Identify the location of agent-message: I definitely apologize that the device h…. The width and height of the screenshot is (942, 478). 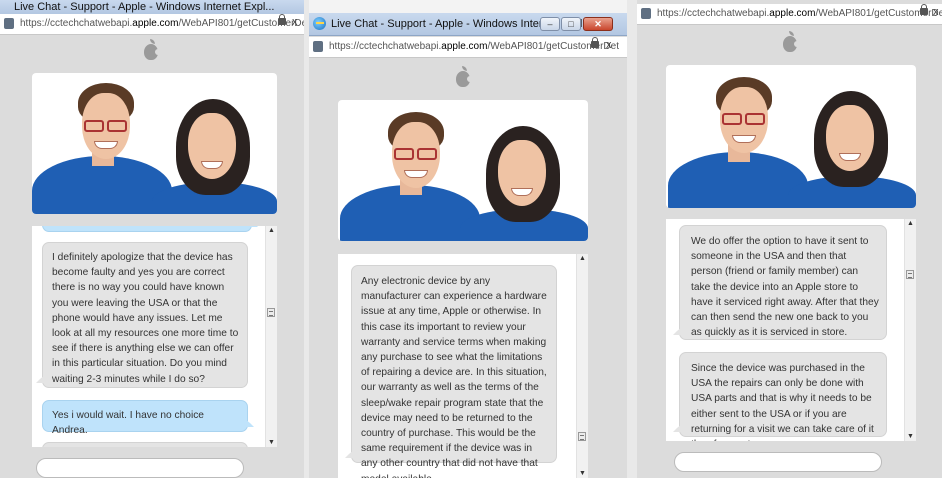
(142, 315).